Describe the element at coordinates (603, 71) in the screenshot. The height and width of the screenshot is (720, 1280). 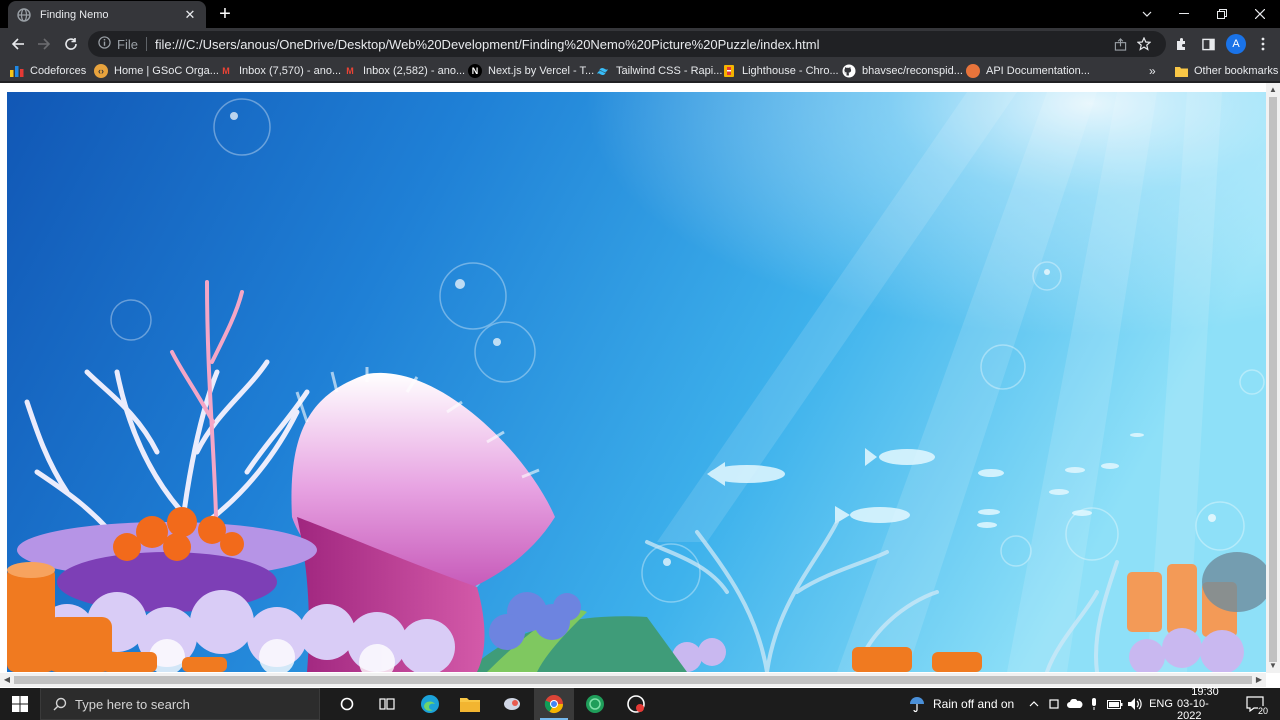
I see `tailwind-icon` at that location.